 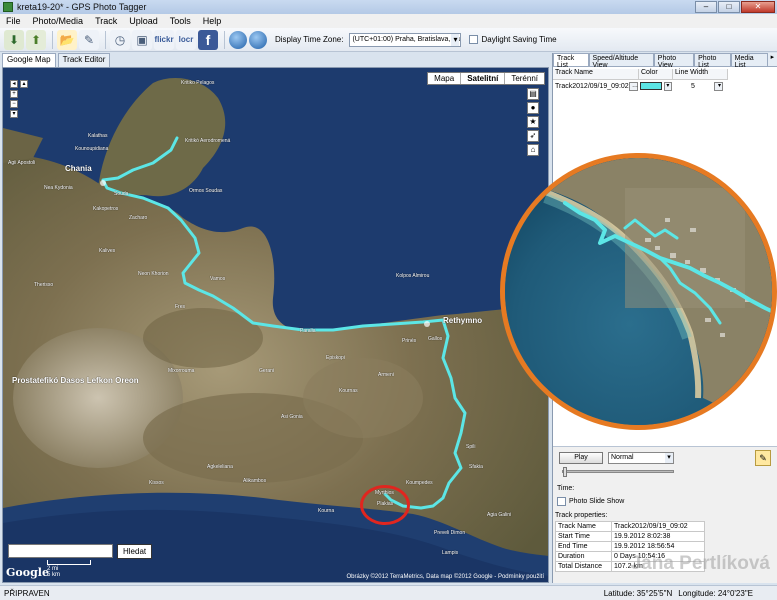 I want to click on tab-track-editor: Track Editor, so click(x=84, y=60).